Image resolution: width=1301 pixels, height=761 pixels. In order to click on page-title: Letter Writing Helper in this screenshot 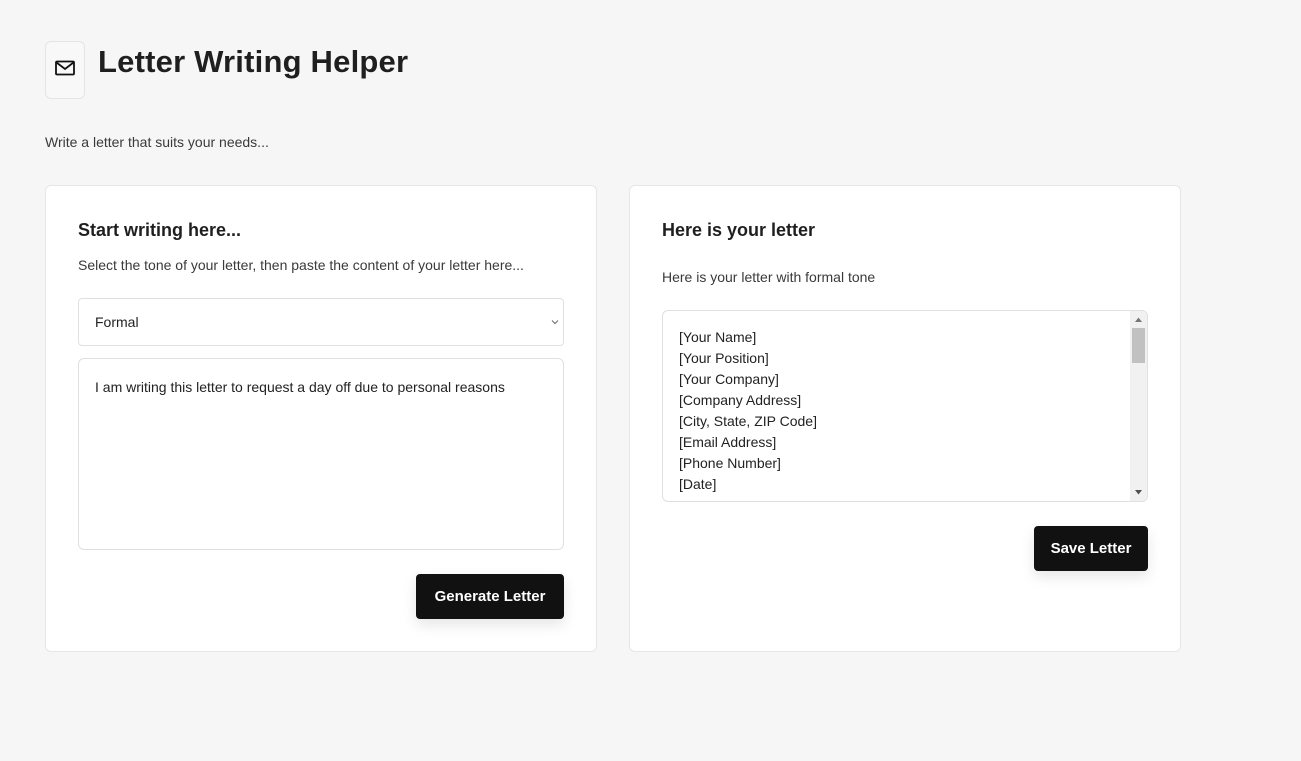, I will do `click(253, 61)`.